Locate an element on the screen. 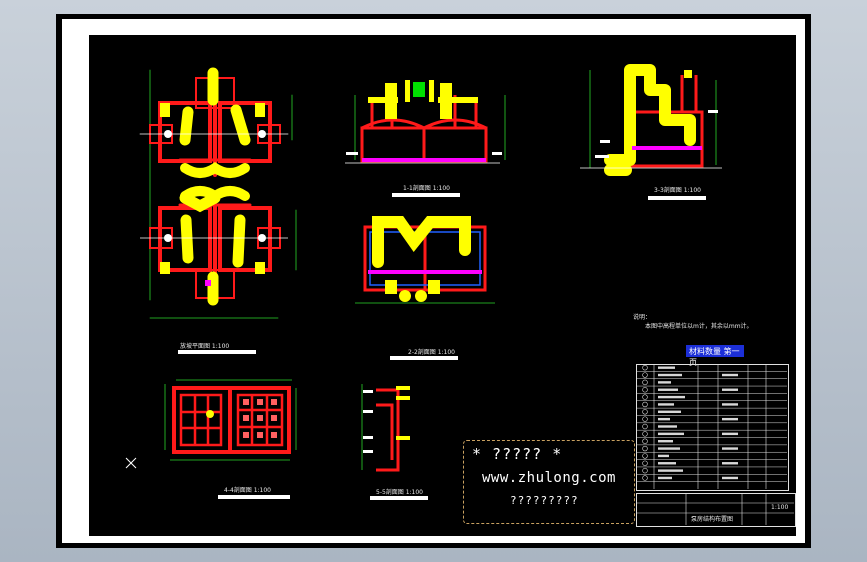 Image resolution: width=867 pixels, height=562 pixels. watermark-line-1: * ????? * is located at coordinates (517, 454).